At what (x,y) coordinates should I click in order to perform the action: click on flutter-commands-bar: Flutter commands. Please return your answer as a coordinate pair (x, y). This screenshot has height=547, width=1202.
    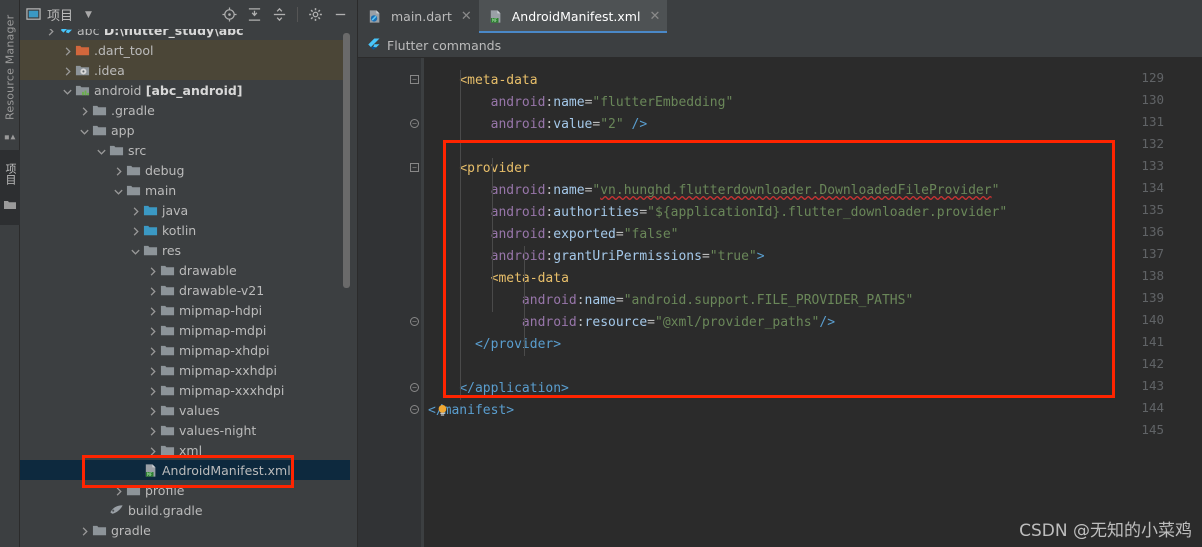
    Looking at the image, I should click on (780, 45).